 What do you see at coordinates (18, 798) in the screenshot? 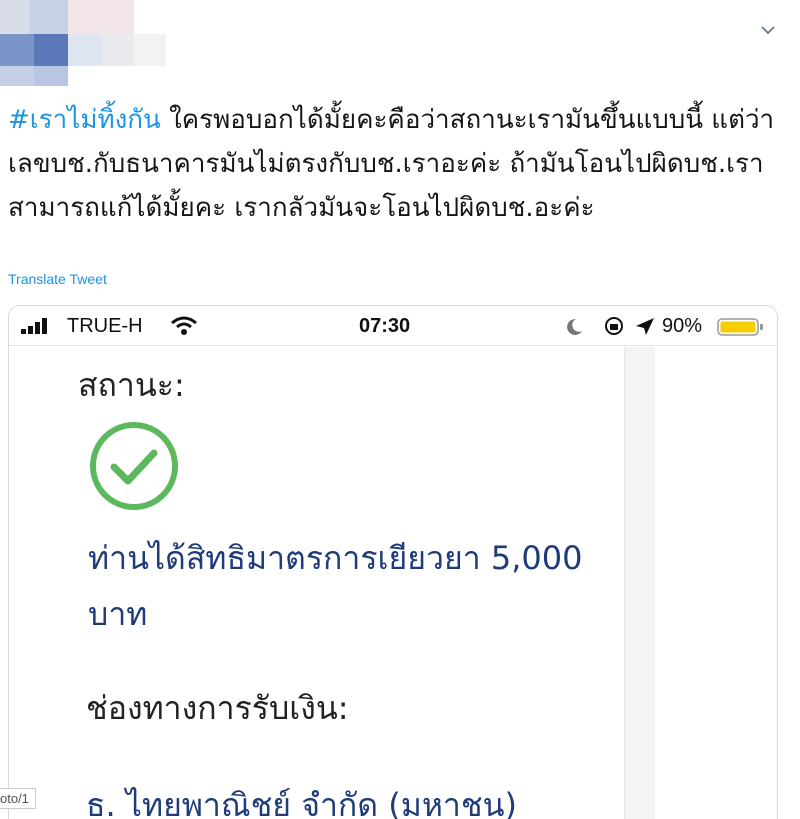
I see `photo-index-tab: oto/1` at bounding box center [18, 798].